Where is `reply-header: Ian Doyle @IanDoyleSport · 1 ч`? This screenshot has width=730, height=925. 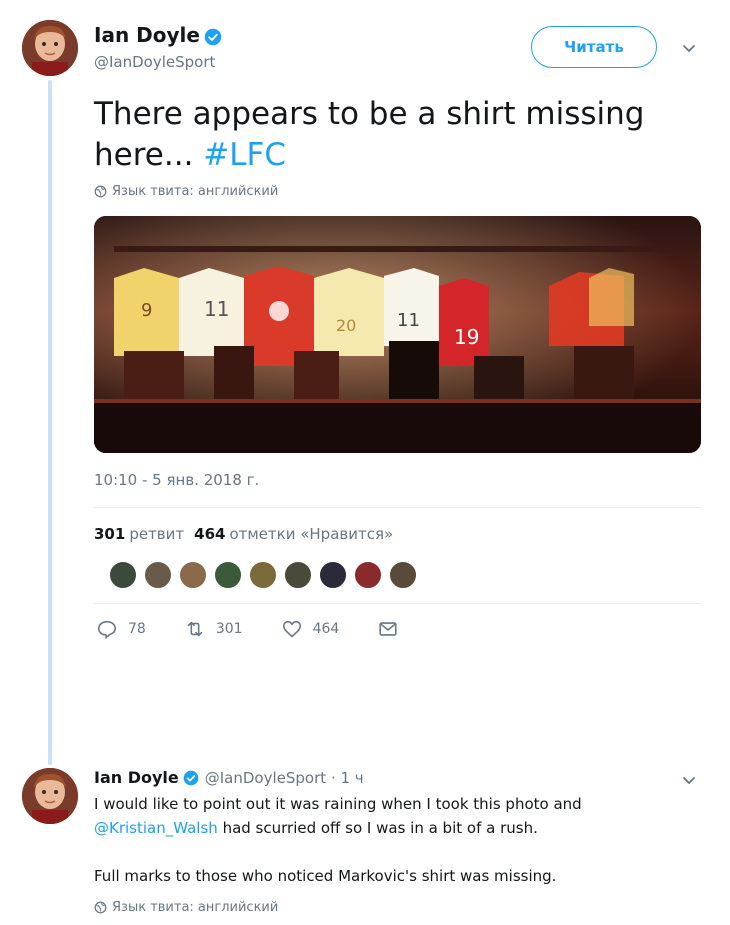
reply-header: Ian Doyle @IanDoyleSport · 1 ч is located at coordinates (229, 777).